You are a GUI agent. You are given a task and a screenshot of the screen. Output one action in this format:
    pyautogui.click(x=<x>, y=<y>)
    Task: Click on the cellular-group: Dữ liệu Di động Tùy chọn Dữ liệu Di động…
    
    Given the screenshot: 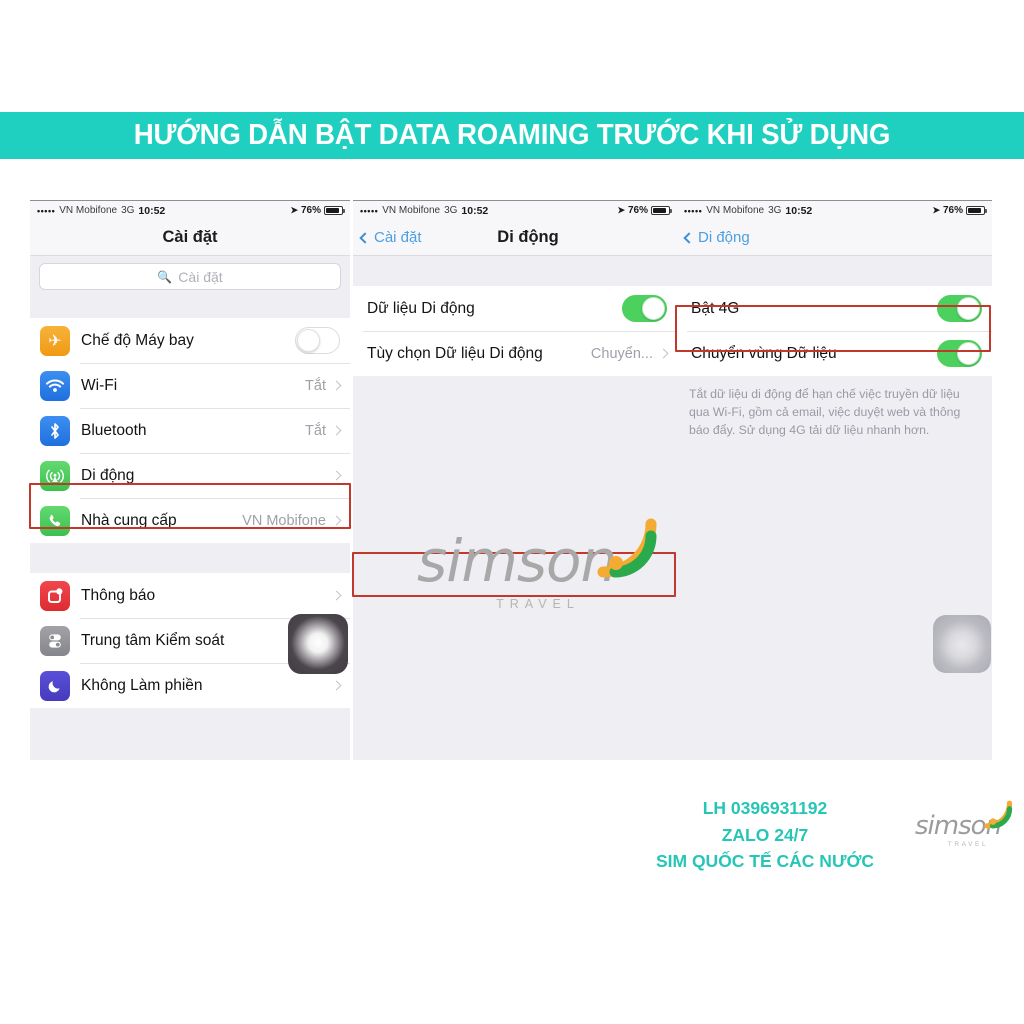 What is the action you would take?
    pyautogui.click(x=515, y=331)
    